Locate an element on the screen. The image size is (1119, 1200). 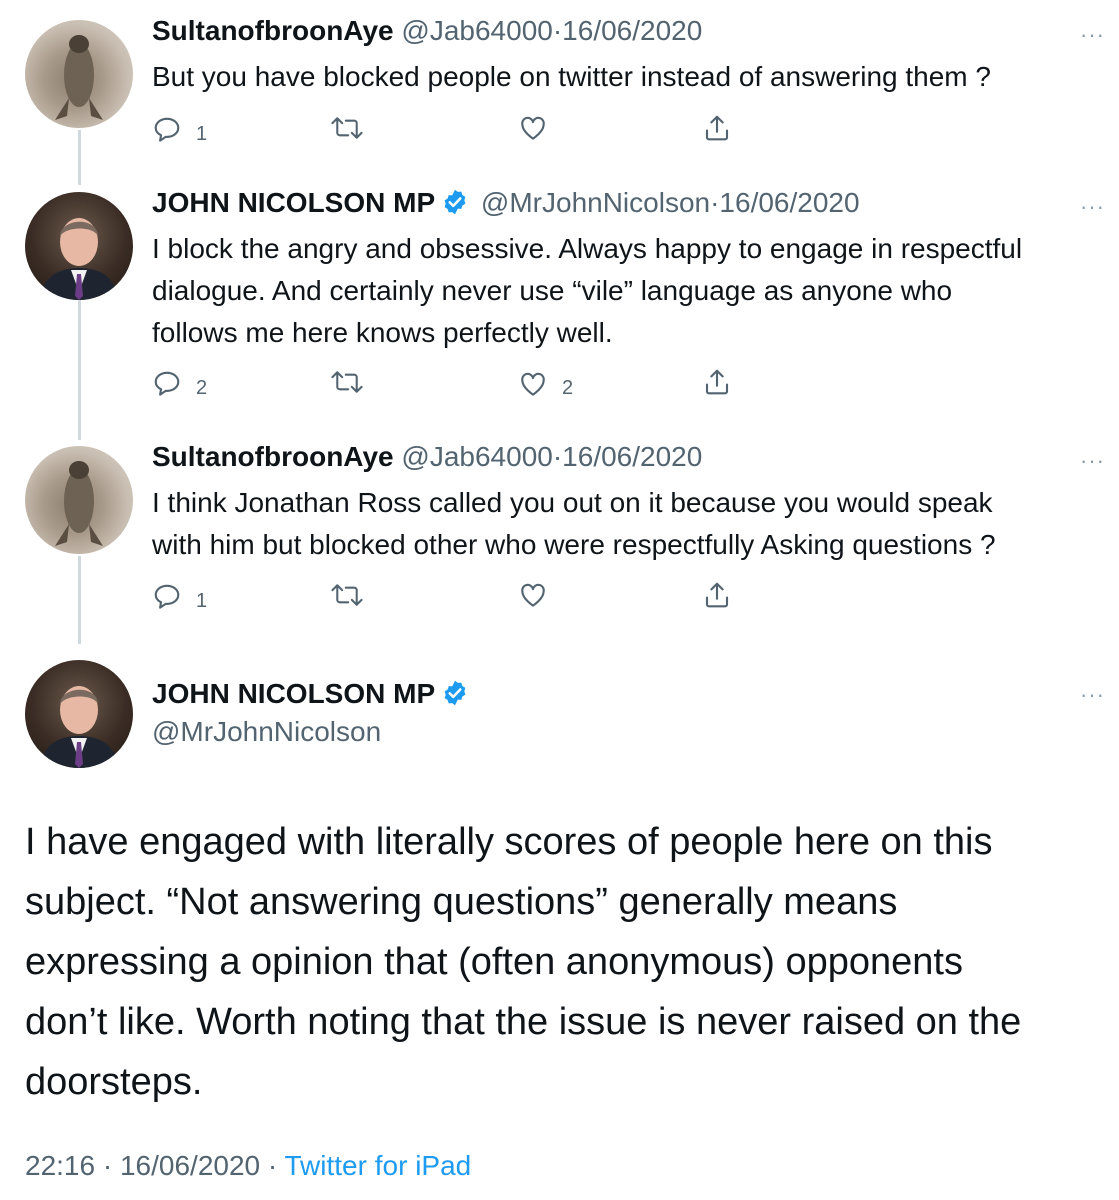
like-count: 2 is located at coordinates (568, 388).